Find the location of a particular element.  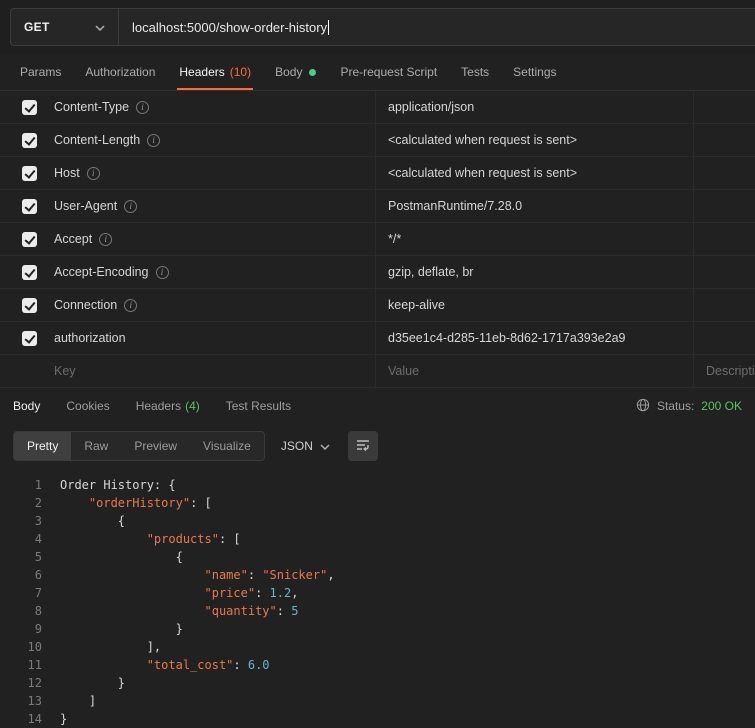

line-number: 6 is located at coordinates (38, 575).